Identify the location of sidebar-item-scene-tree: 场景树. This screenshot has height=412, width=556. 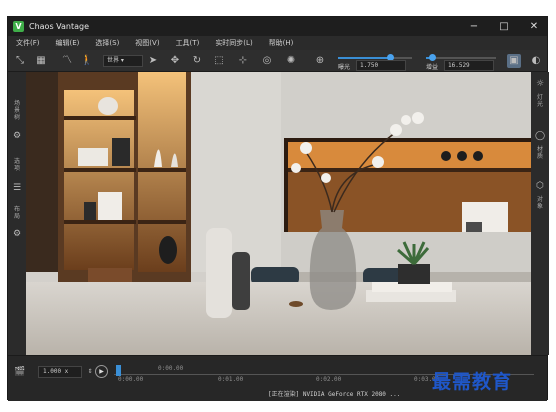
(17, 110).